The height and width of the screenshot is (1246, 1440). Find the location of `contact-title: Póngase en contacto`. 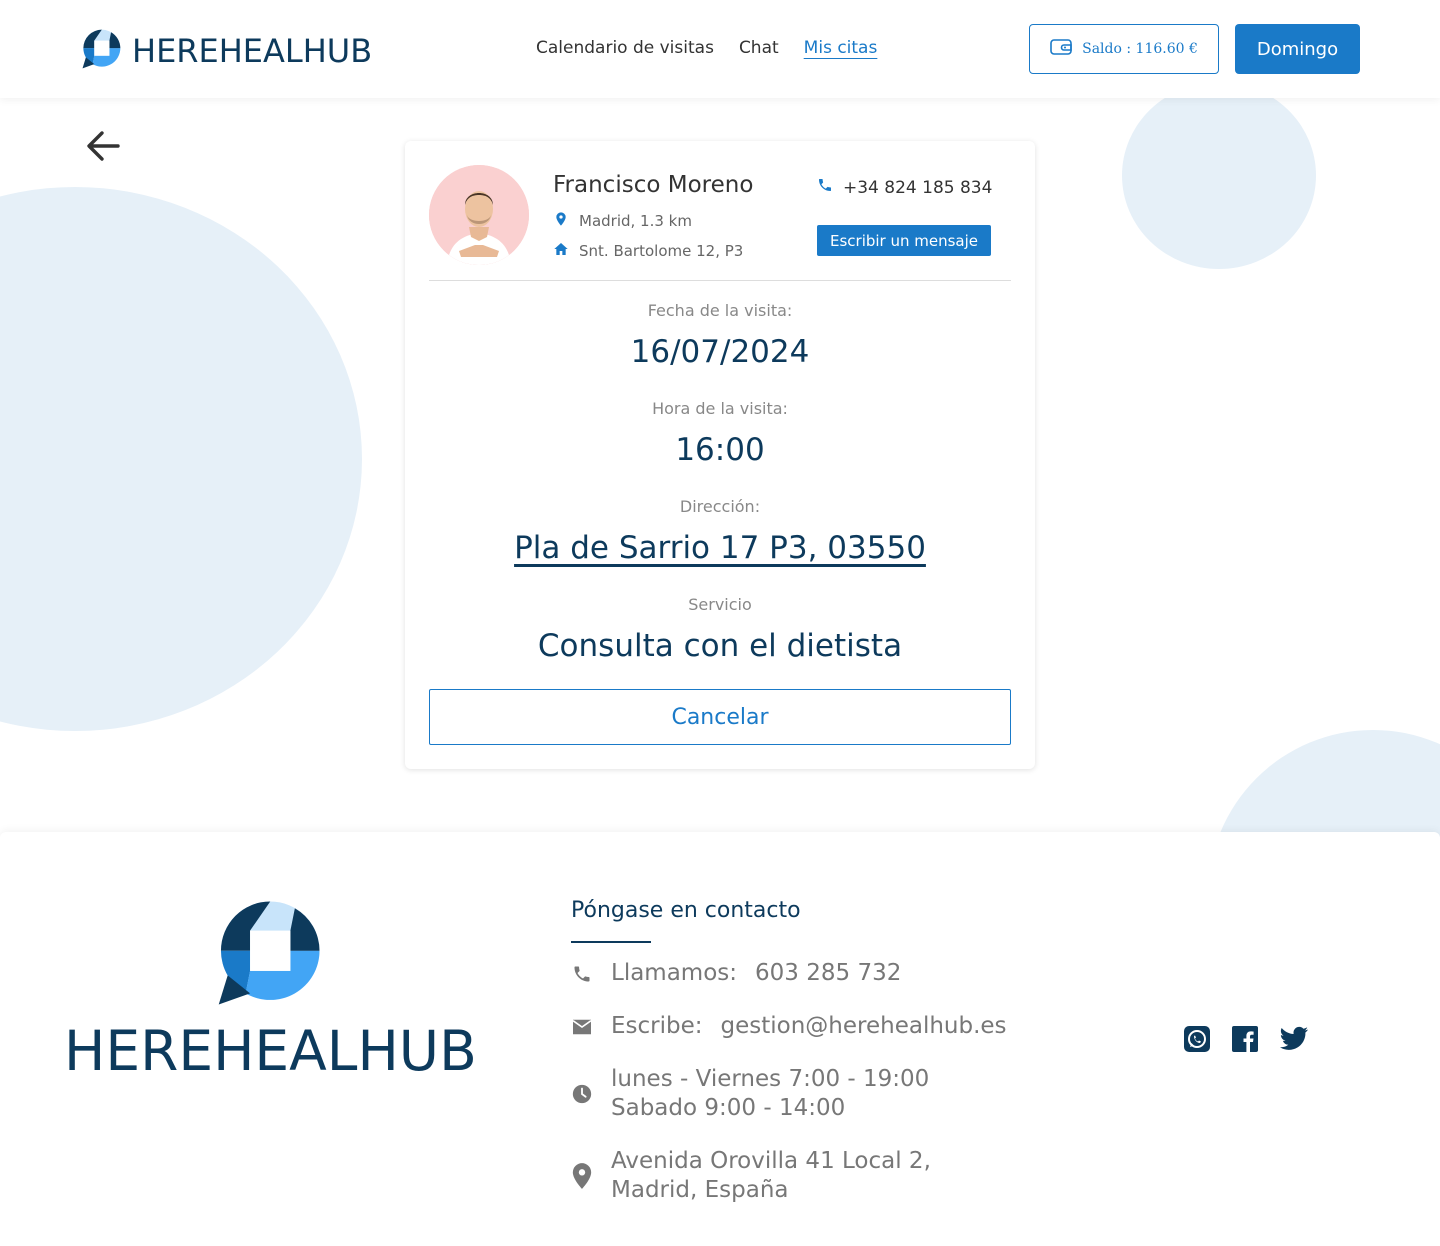

contact-title: Póngase en contacto is located at coordinates (686, 910).